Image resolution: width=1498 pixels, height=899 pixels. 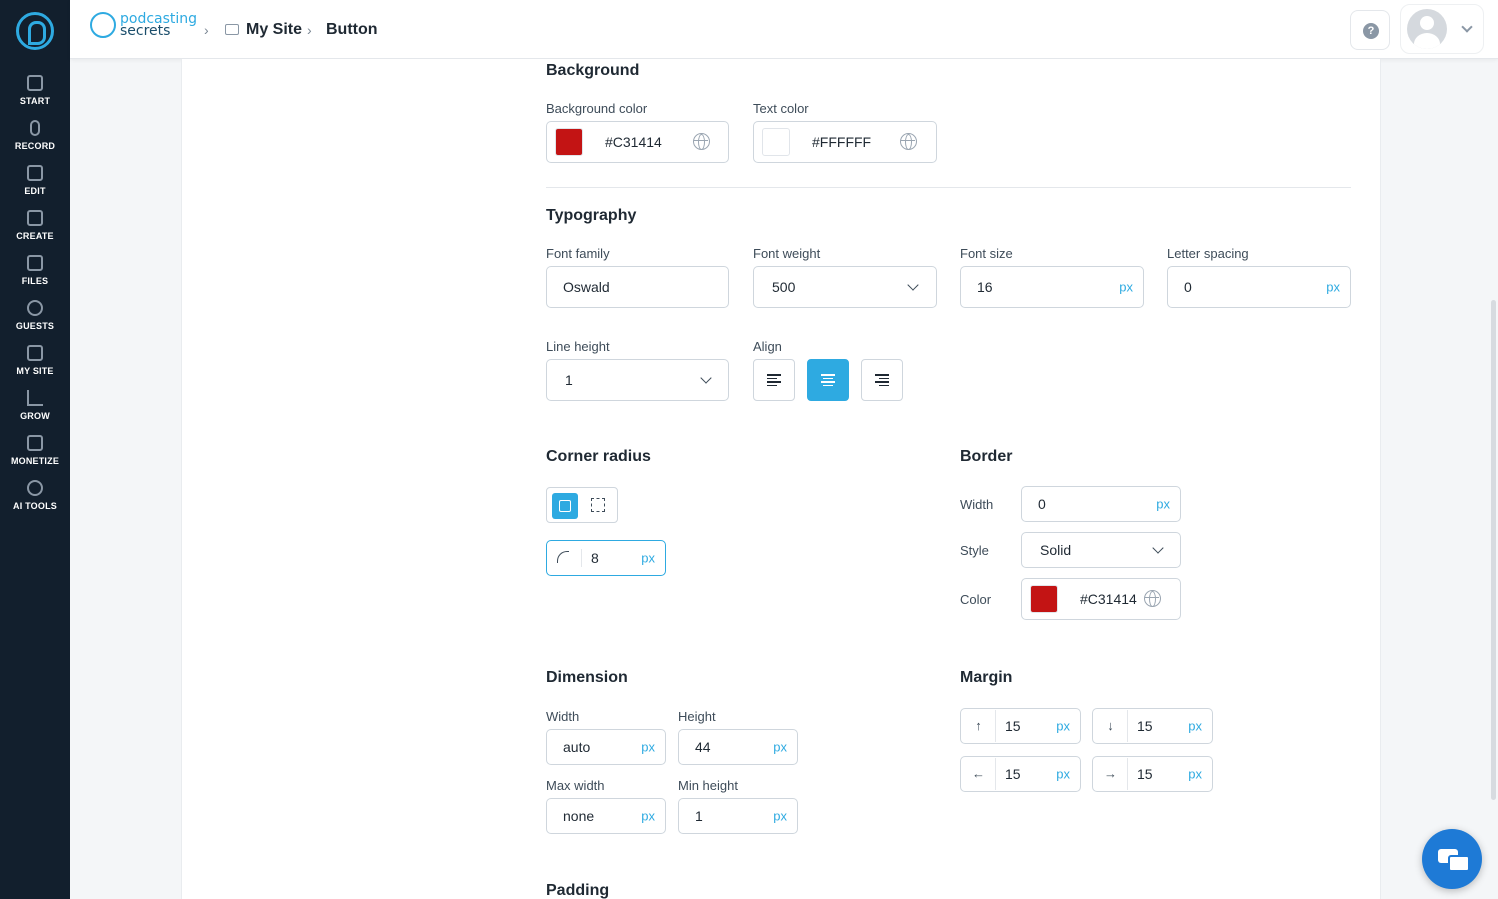 What do you see at coordinates (1101, 550) in the screenshot?
I see `border-style-select: Solid` at bounding box center [1101, 550].